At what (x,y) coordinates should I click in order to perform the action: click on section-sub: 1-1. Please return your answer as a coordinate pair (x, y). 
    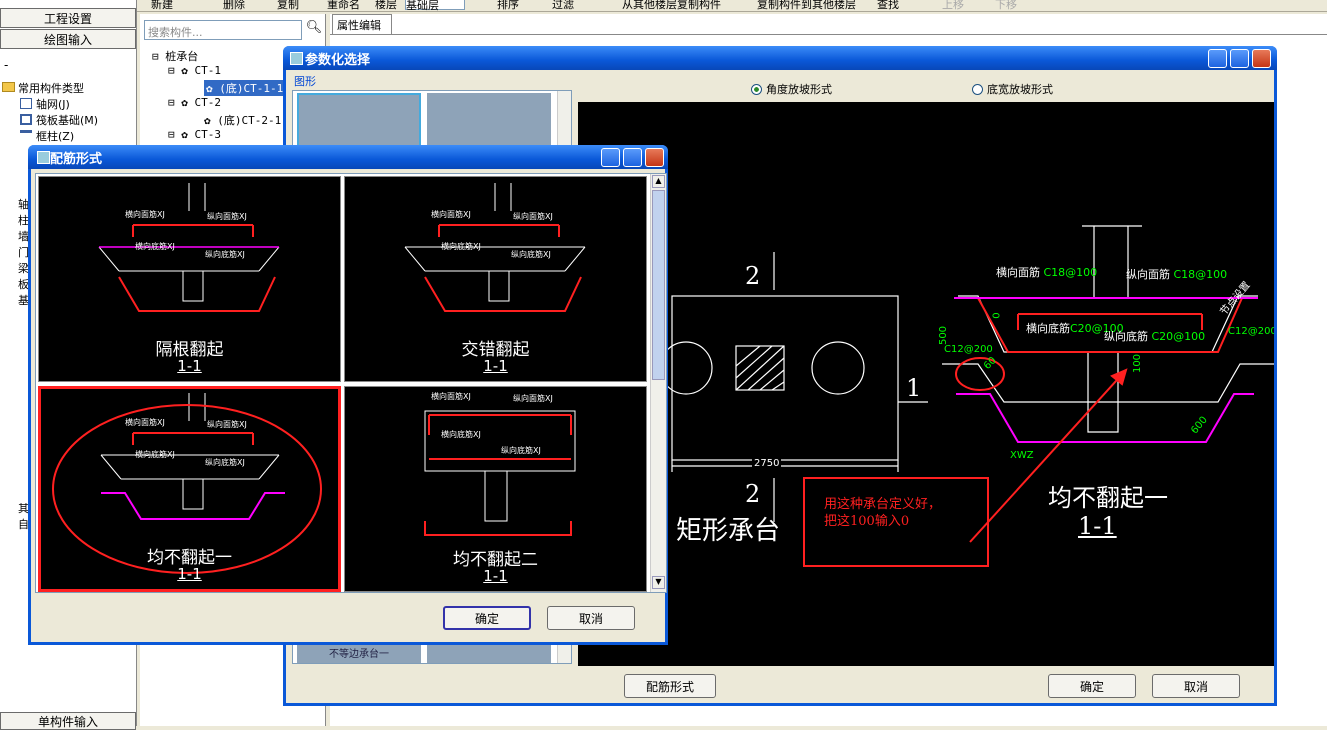
    Looking at the image, I should click on (1097, 526).